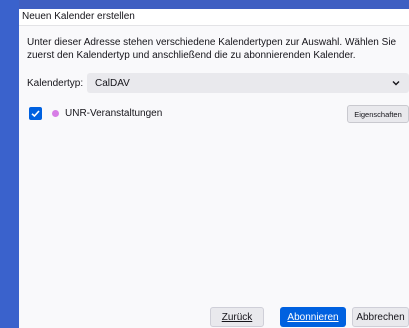 This screenshot has height=328, width=409. What do you see at coordinates (78, 16) in the screenshot?
I see `dialog-title: Neuen Kalender erstellen` at bounding box center [78, 16].